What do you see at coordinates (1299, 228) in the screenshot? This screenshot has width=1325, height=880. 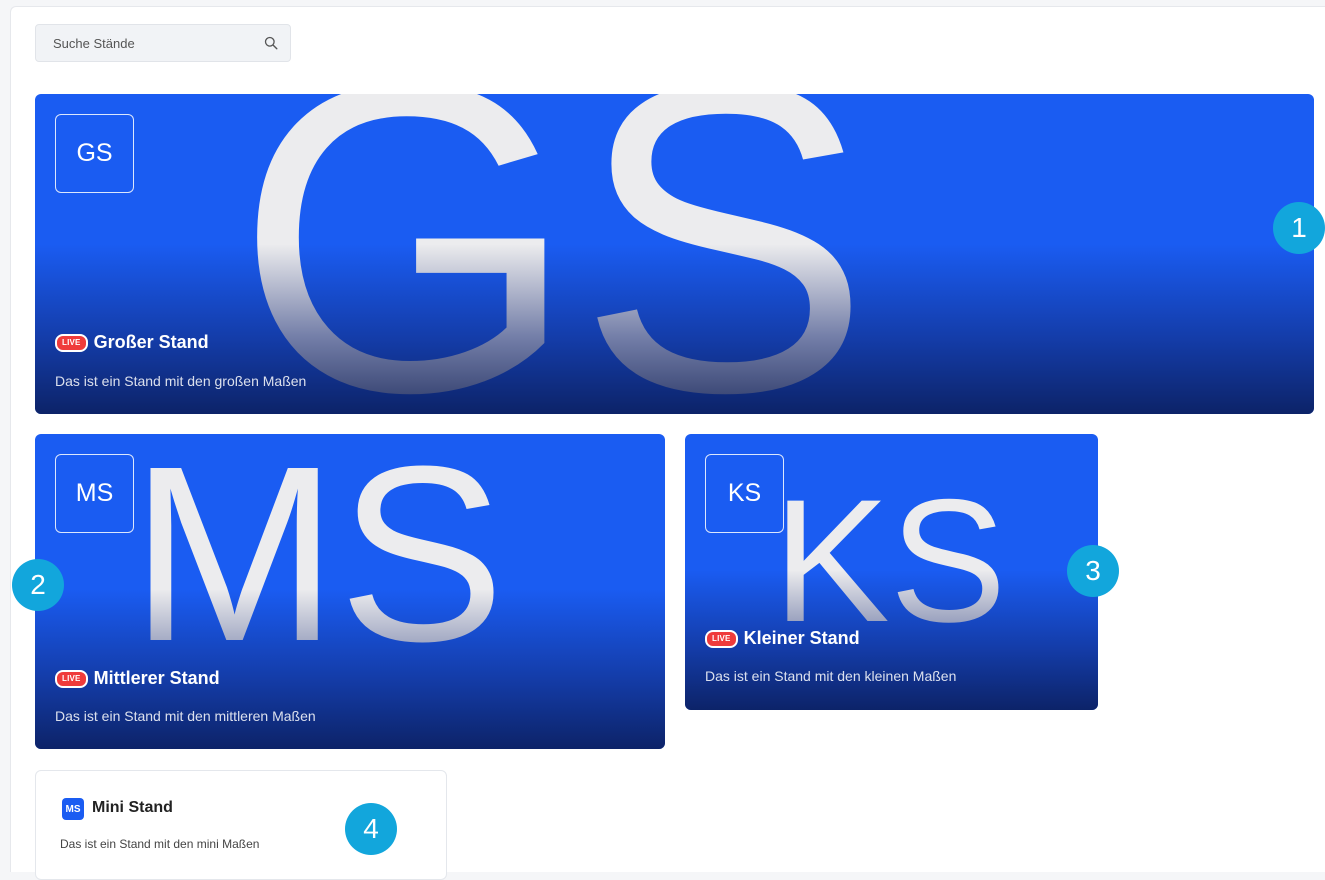 I see `annotation-marker-1: 1` at bounding box center [1299, 228].